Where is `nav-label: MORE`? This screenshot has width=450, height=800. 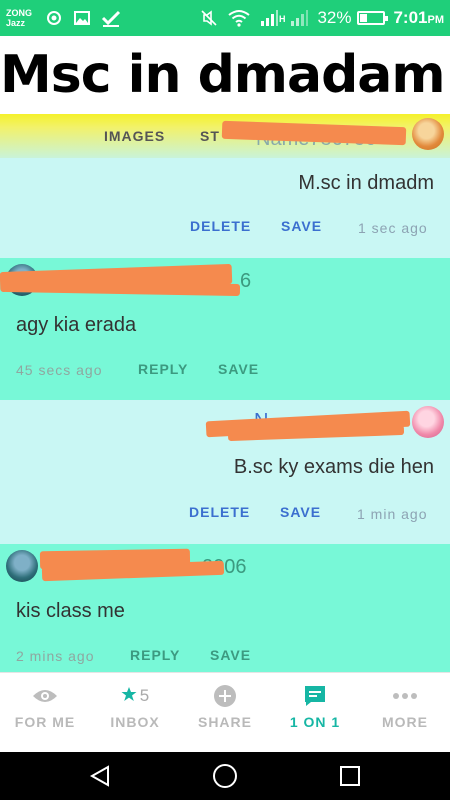 nav-label: MORE is located at coordinates (405, 722).